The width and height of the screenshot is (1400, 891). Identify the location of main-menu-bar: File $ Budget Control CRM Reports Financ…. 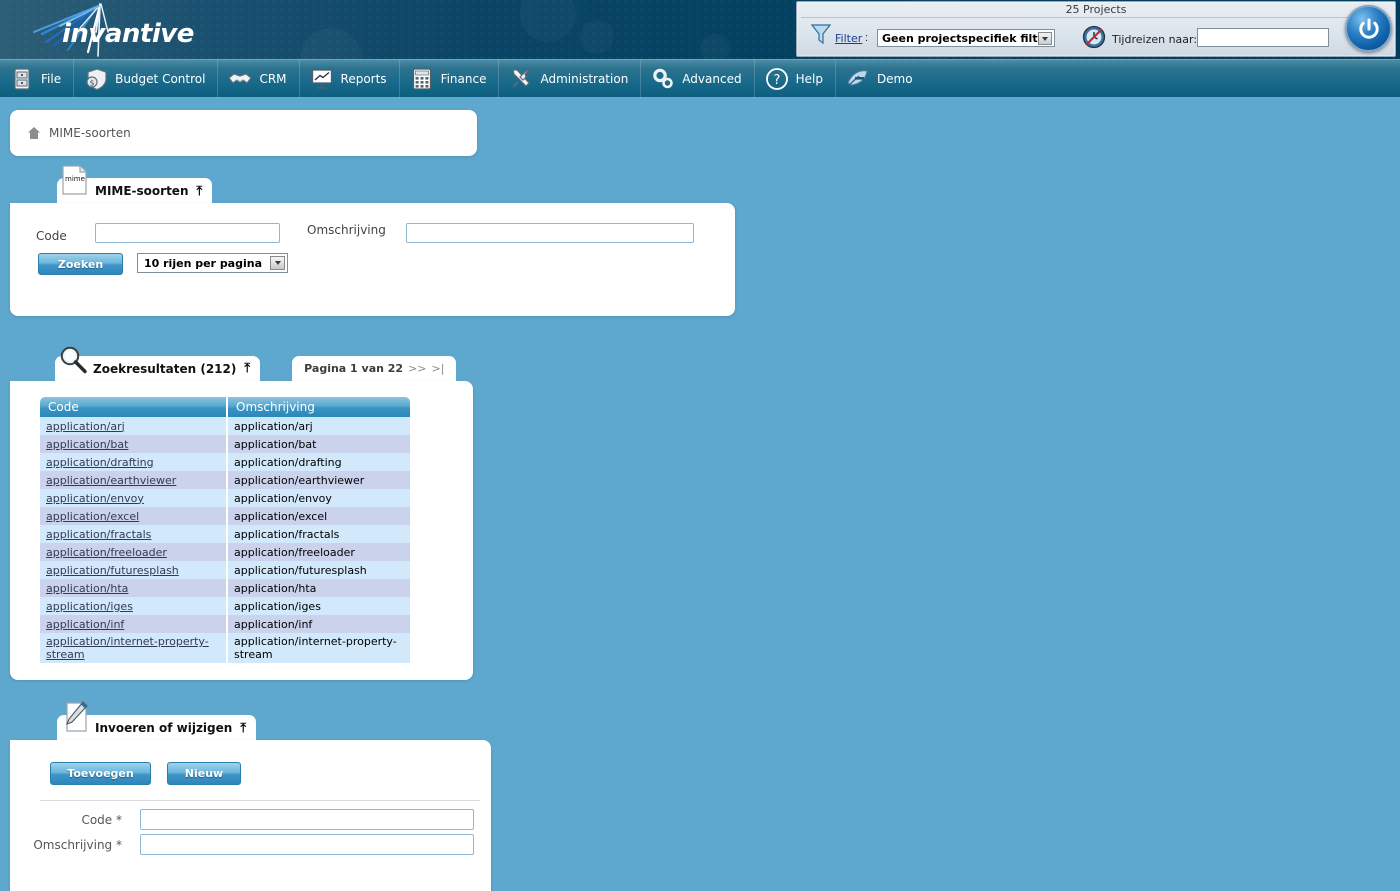
(700, 78).